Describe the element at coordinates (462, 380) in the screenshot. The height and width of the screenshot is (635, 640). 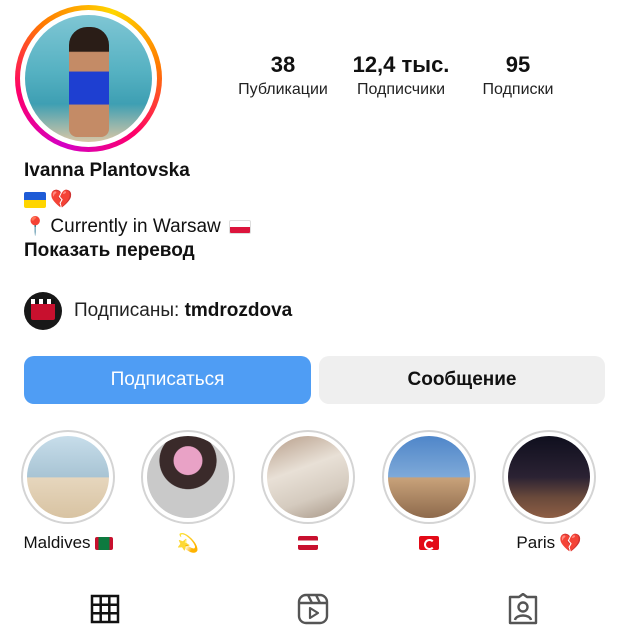
I see `message-button: Сообщение` at that location.